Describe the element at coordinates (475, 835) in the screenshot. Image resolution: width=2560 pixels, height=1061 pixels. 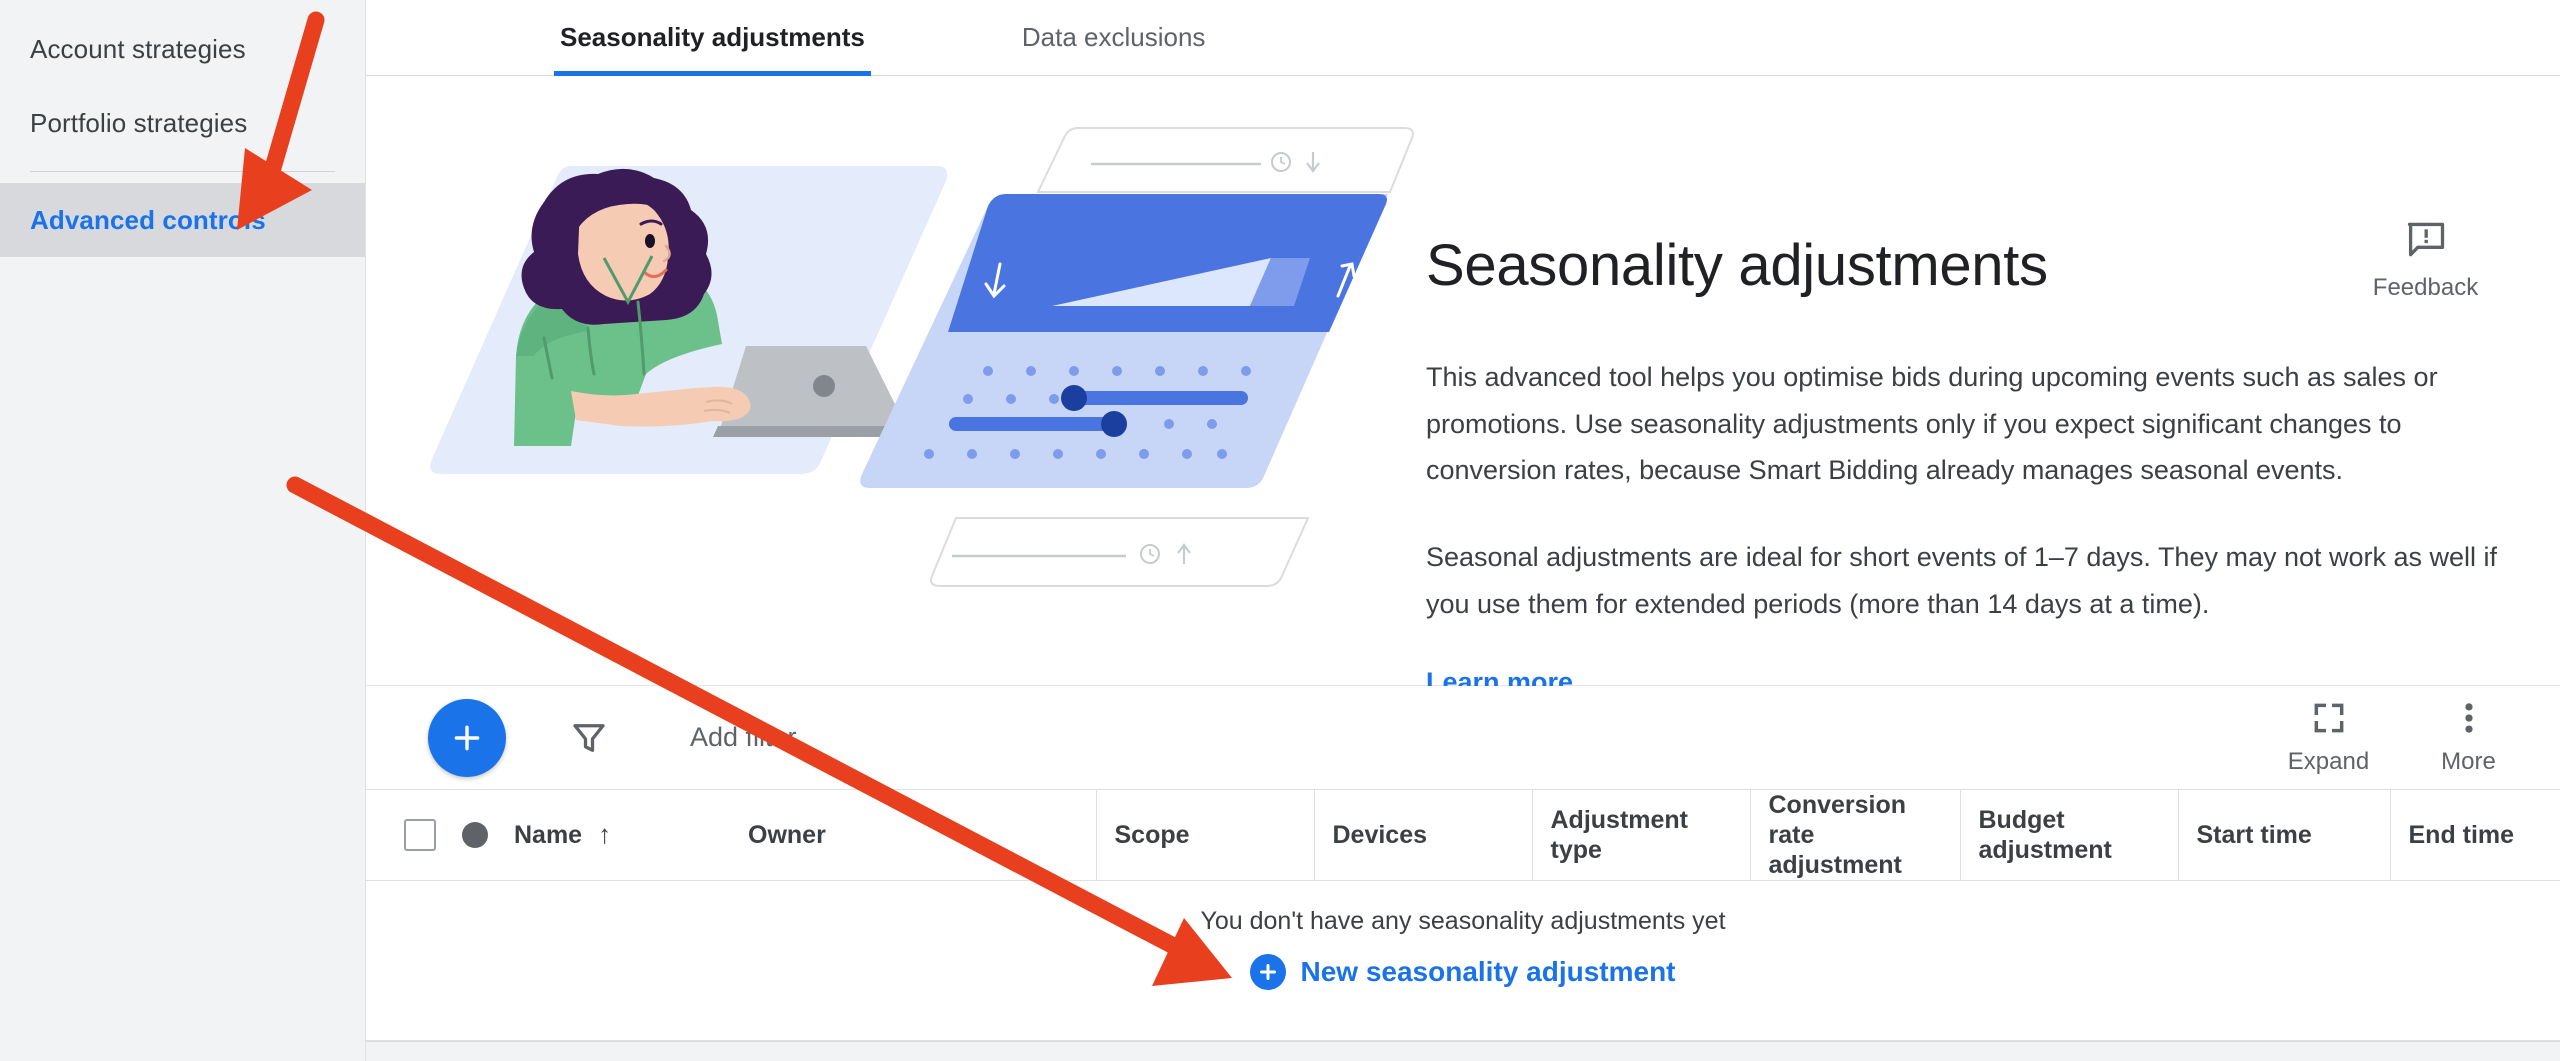
I see `status-dot-icon` at that location.